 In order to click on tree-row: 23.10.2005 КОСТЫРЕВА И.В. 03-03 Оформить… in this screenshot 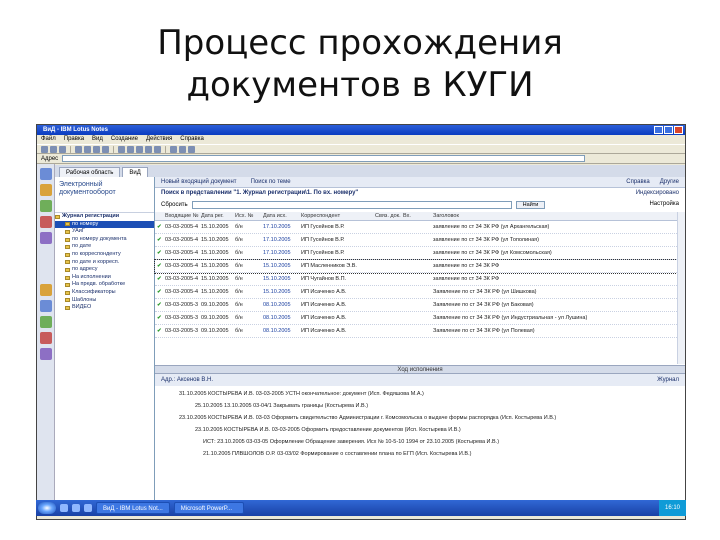, I will do `click(420, 418)`.